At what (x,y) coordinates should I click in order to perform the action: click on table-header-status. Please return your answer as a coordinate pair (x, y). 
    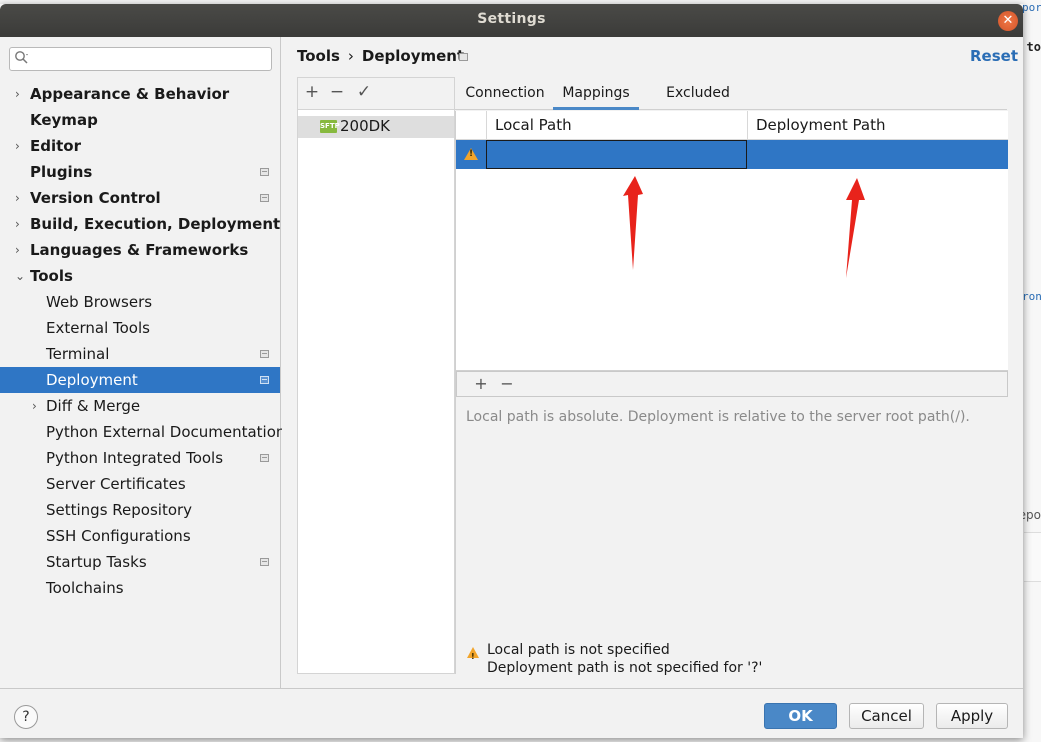
    Looking at the image, I should click on (471, 125).